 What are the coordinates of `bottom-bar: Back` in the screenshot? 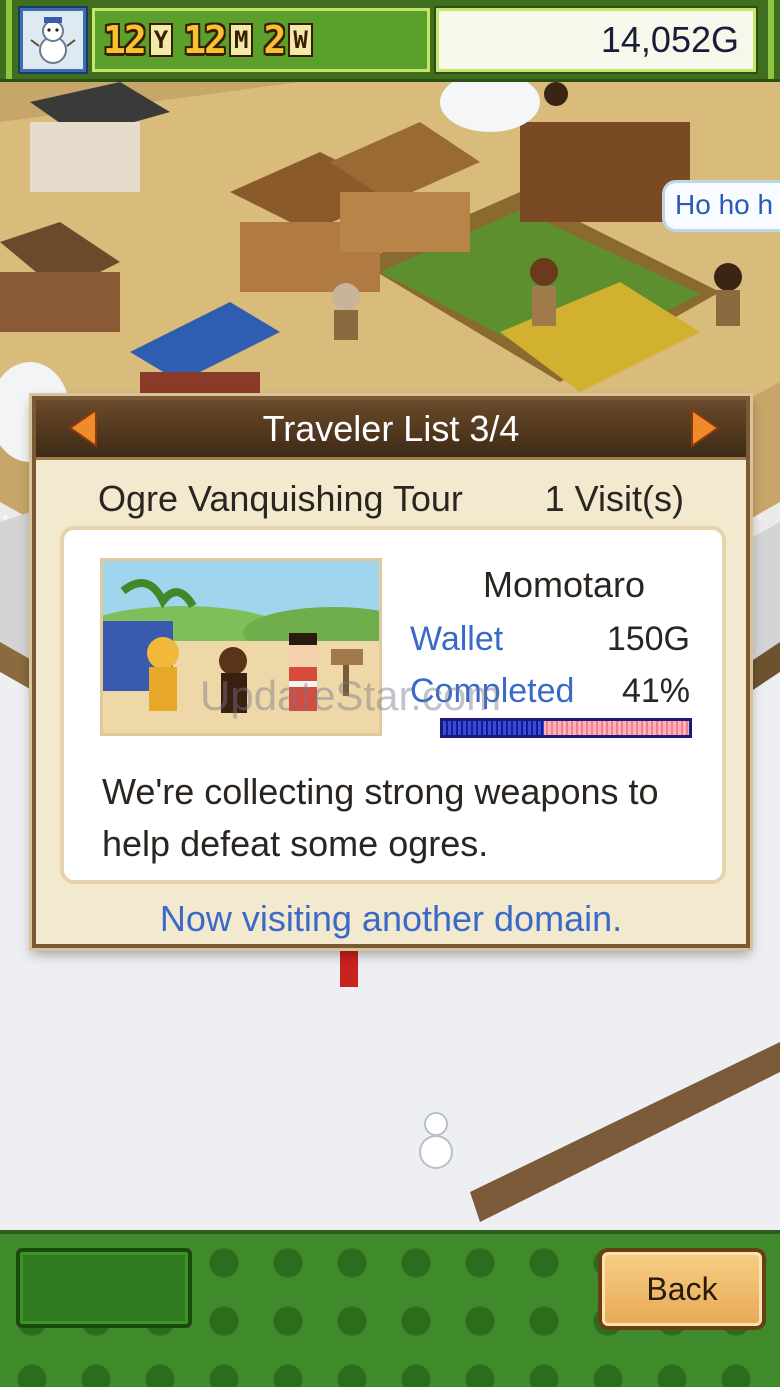 It's located at (390, 1308).